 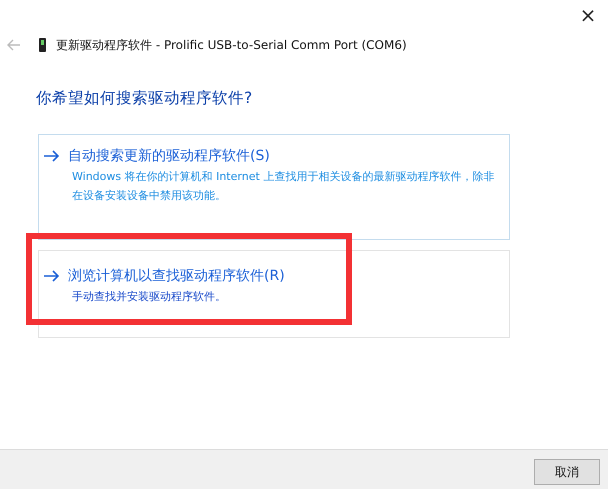 I want to click on option-title: 自动搜索更新的驱动程序软件(S), so click(x=169, y=156).